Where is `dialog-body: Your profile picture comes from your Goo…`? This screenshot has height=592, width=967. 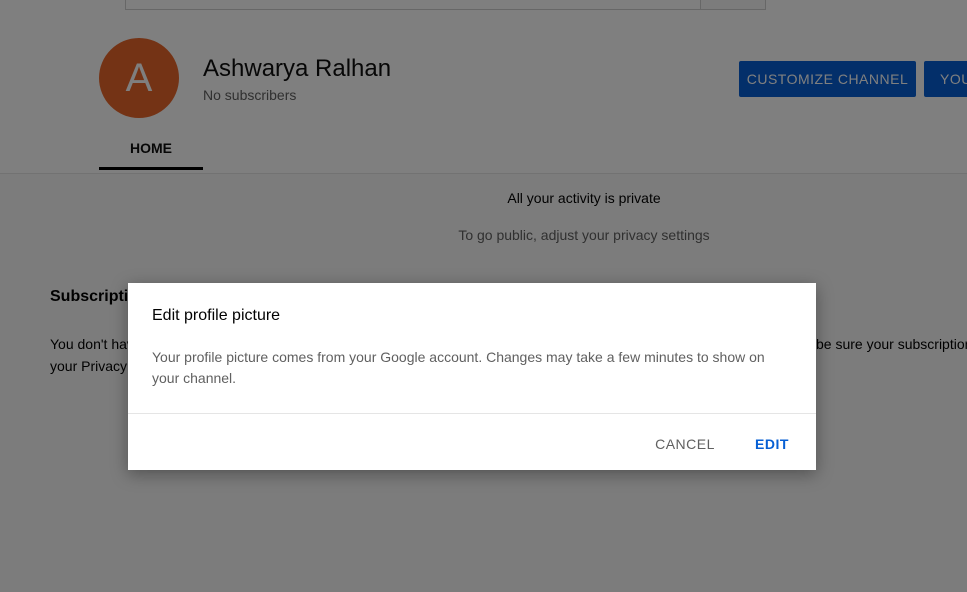
dialog-body: Your profile picture comes from your Goo… is located at coordinates (458, 367).